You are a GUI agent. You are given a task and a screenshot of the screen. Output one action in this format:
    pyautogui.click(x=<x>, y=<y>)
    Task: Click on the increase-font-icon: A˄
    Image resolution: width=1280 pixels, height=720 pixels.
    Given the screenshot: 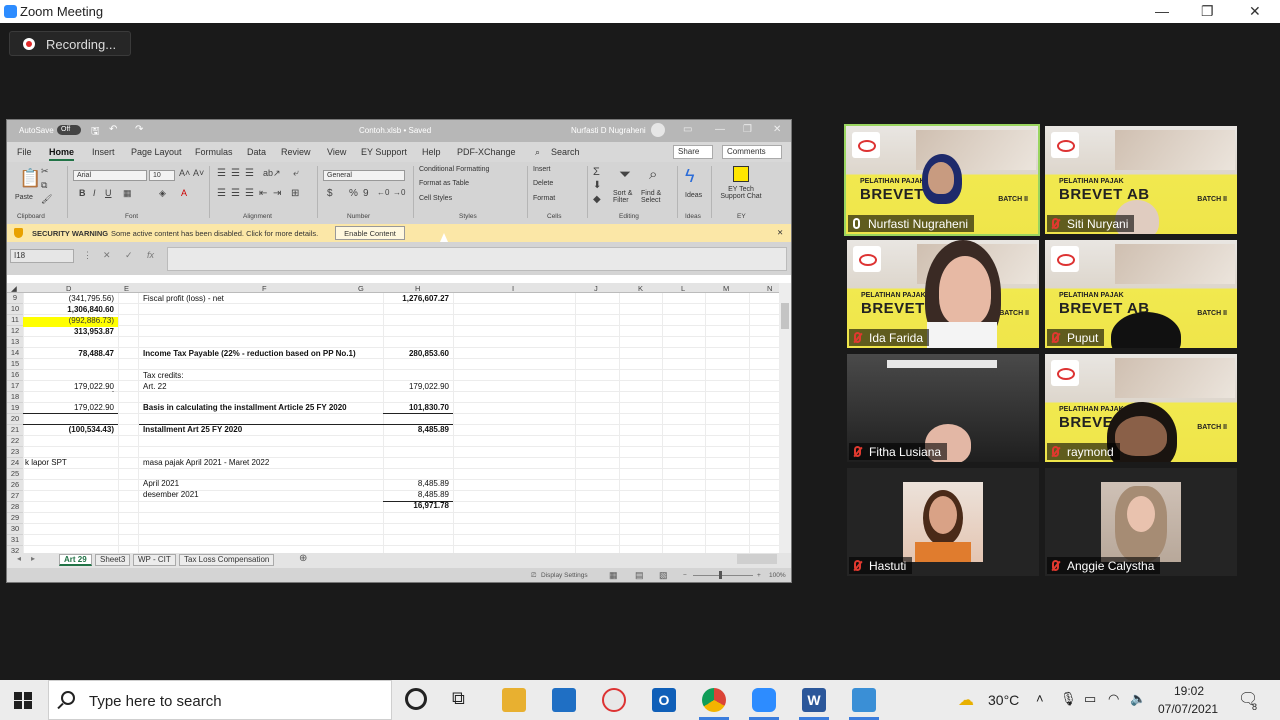 What is the action you would take?
    pyautogui.click(x=184, y=173)
    